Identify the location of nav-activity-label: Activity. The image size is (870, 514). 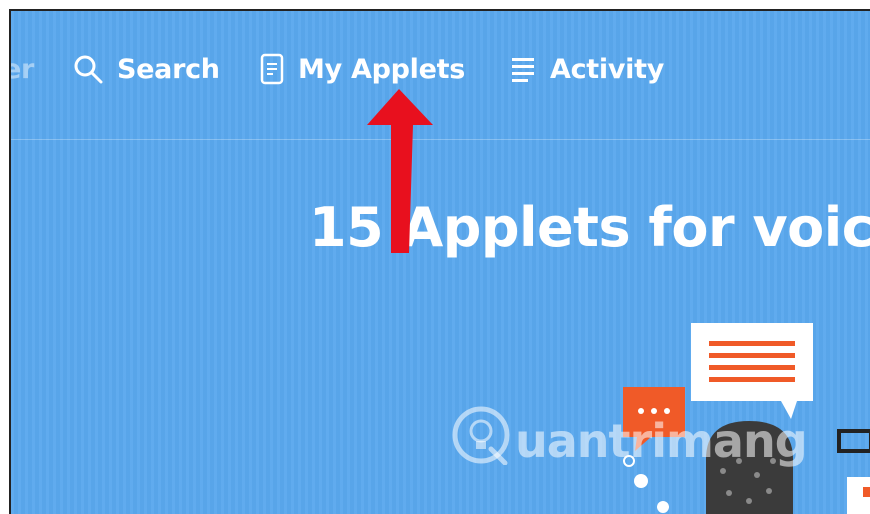
(607, 69).